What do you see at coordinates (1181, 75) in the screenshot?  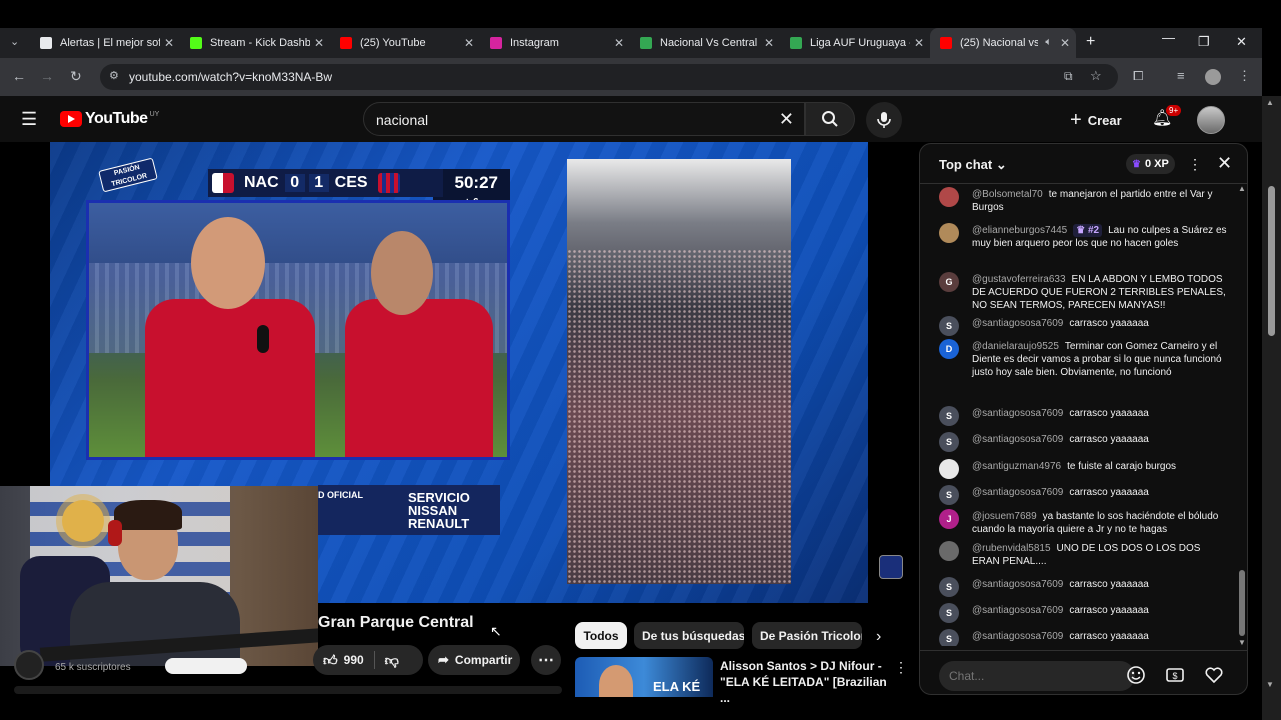 I see `media-controls-icon: ≡` at bounding box center [1181, 75].